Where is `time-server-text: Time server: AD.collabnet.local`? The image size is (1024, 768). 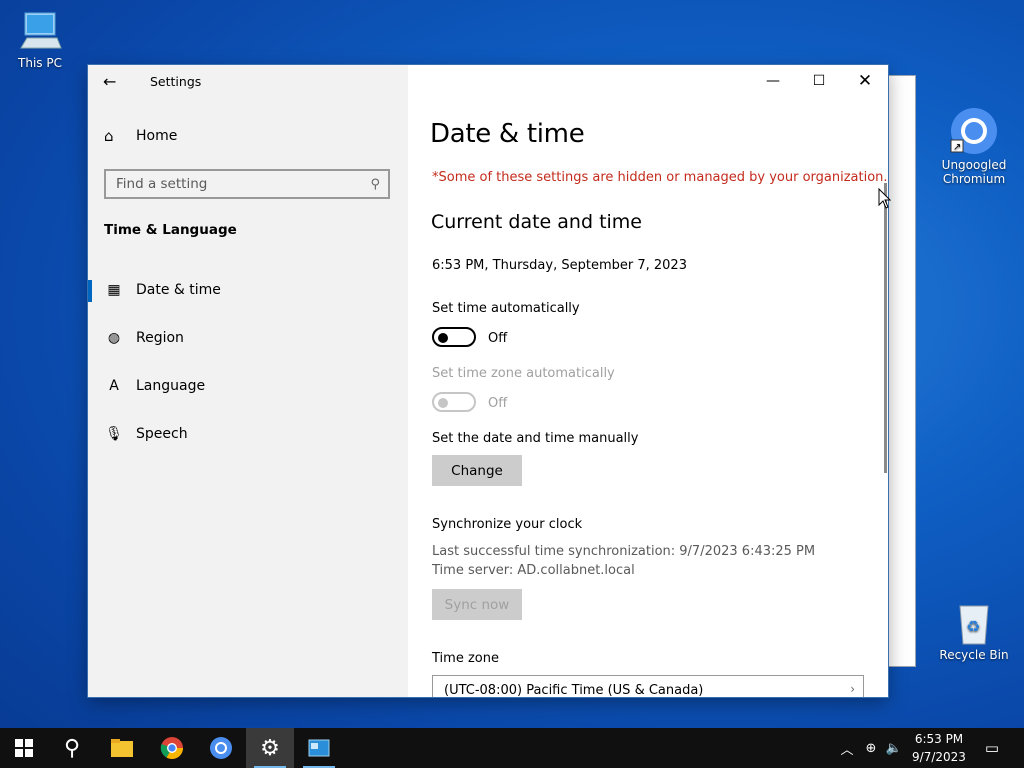 time-server-text: Time server: AD.collabnet.local is located at coordinates (533, 570).